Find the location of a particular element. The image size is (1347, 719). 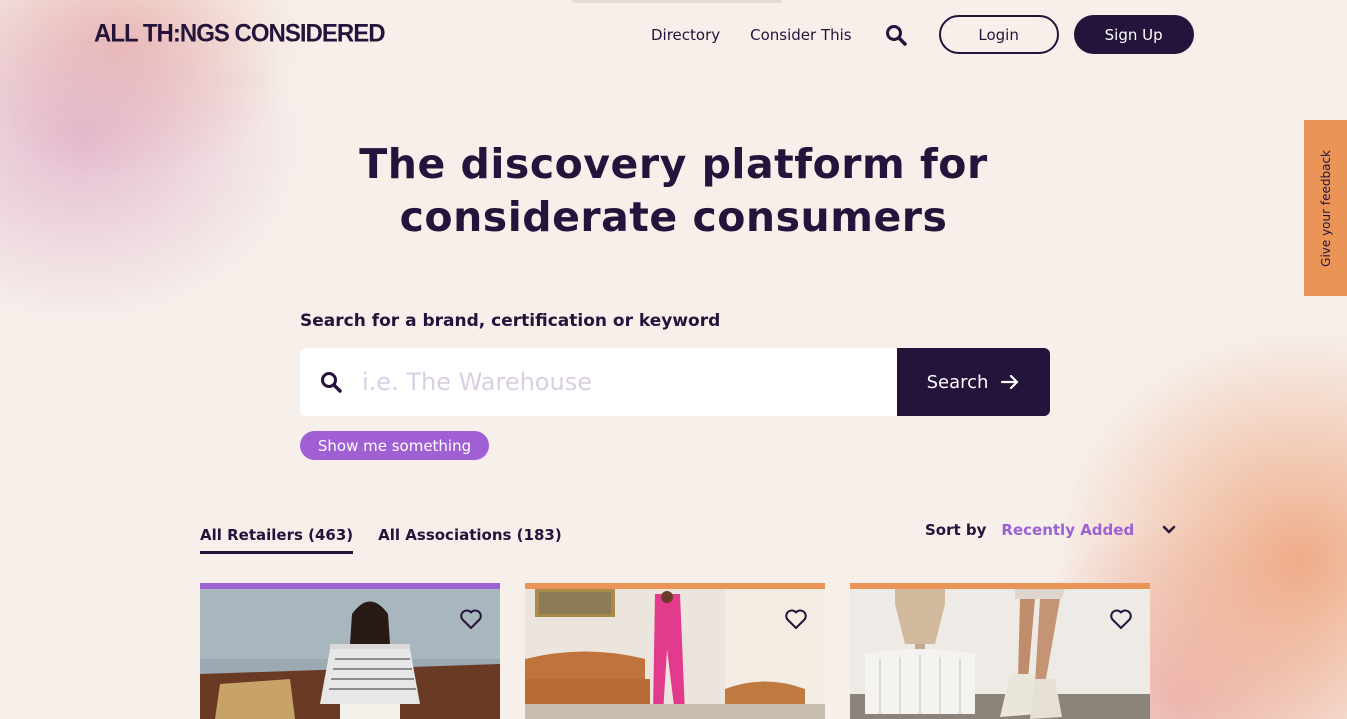

hero-title-line1: The discovery platform for is located at coordinates (673, 164).